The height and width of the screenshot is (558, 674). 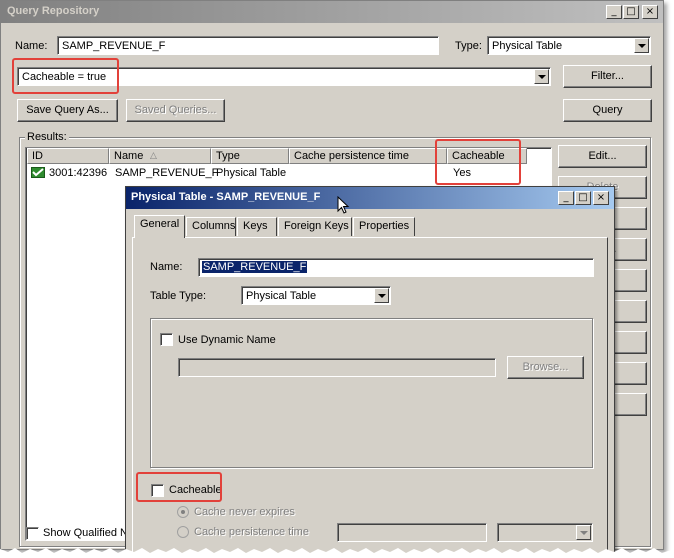 I want to click on dialog-title: Physical Table - SAMP_REVENUE_F, so click(x=226, y=197).